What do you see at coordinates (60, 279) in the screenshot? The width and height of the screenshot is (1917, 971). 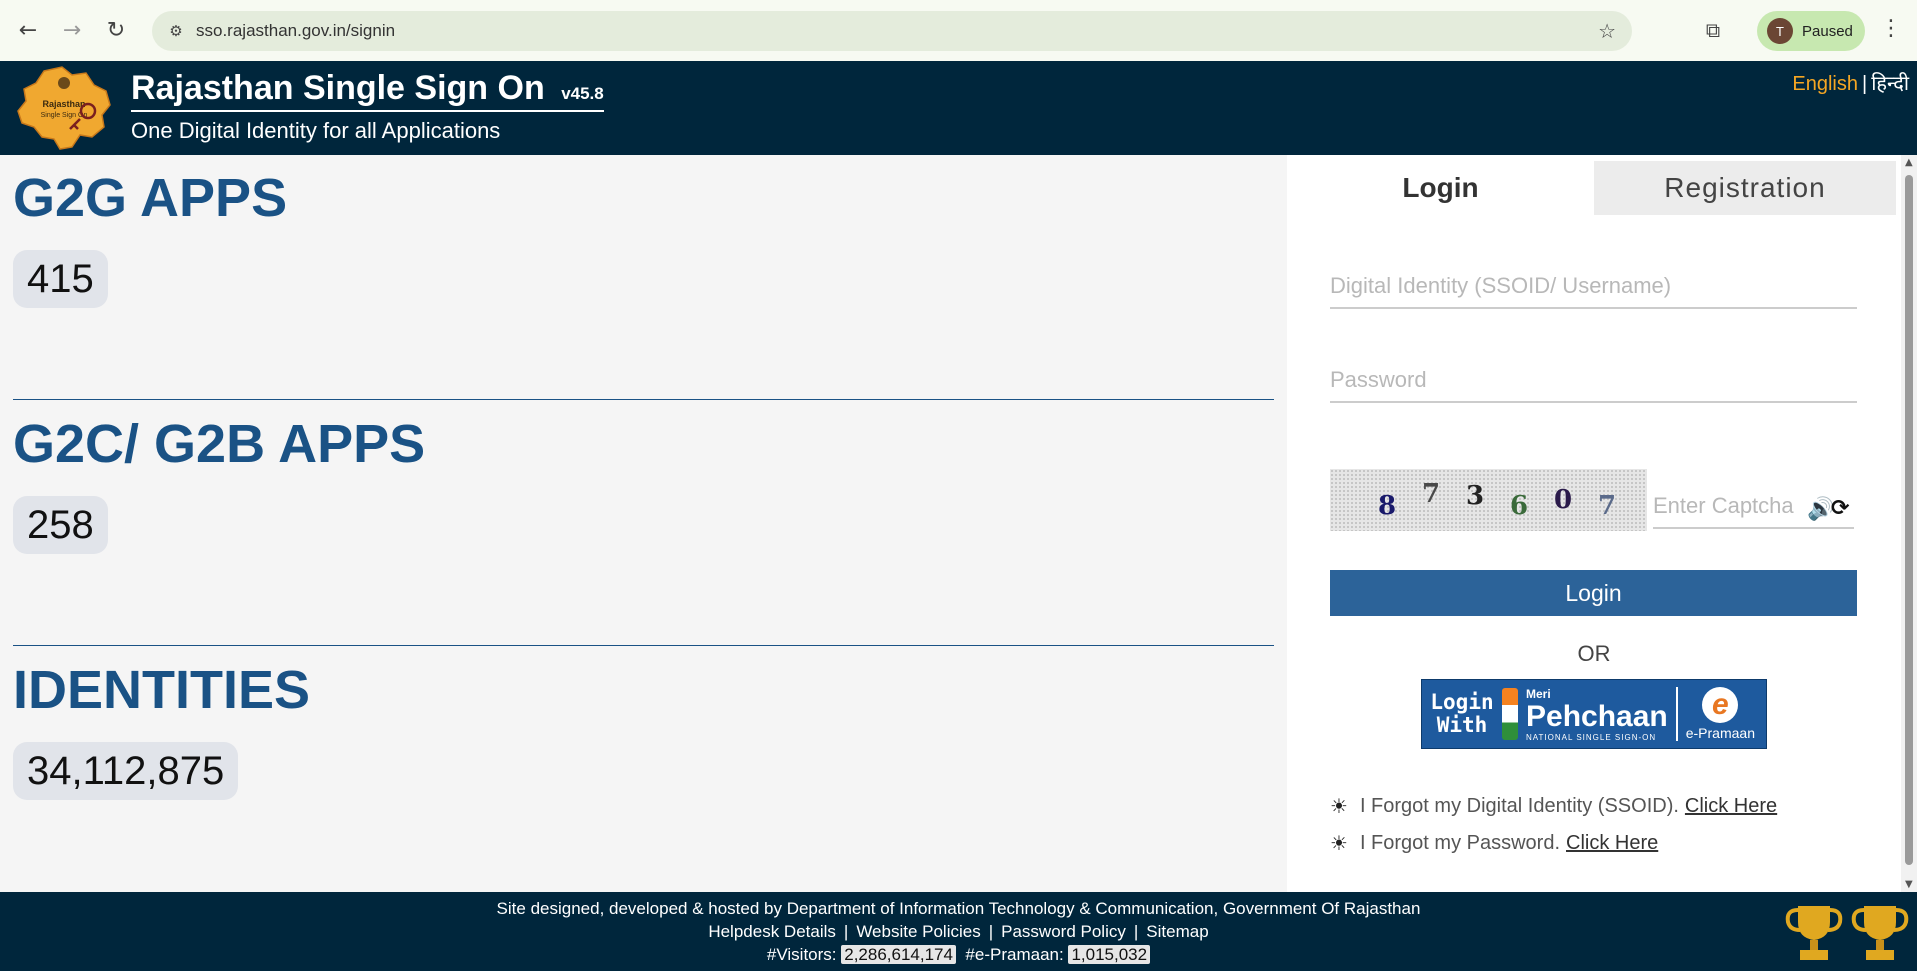 I see `g2g-apps-count: 415` at bounding box center [60, 279].